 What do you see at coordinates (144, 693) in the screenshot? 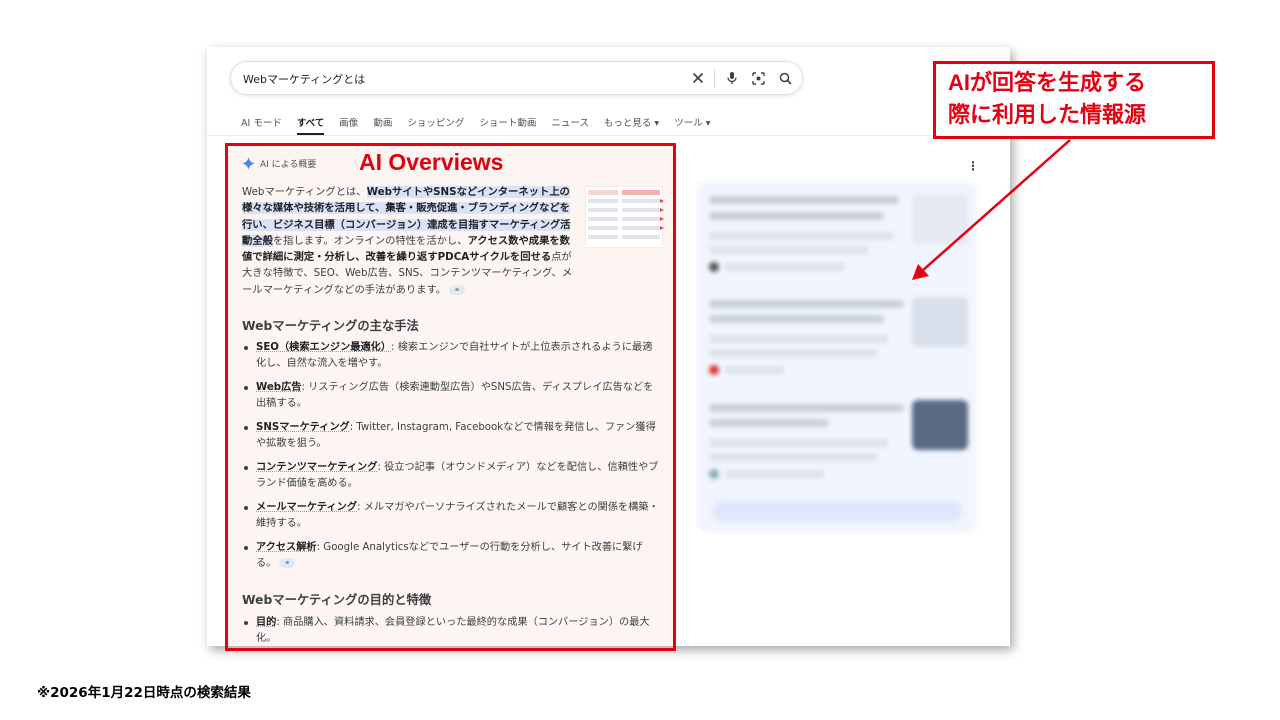
I see `footnote: ※2026年1月22日時点の検索結果` at bounding box center [144, 693].